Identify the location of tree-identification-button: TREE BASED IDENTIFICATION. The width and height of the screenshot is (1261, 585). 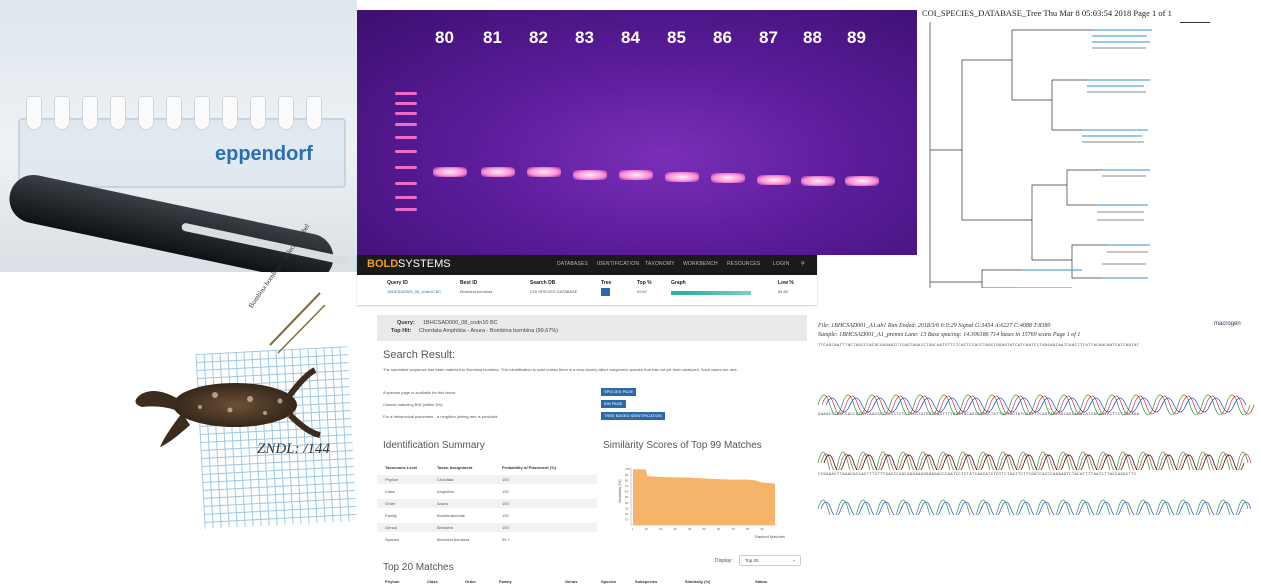
(633, 416).